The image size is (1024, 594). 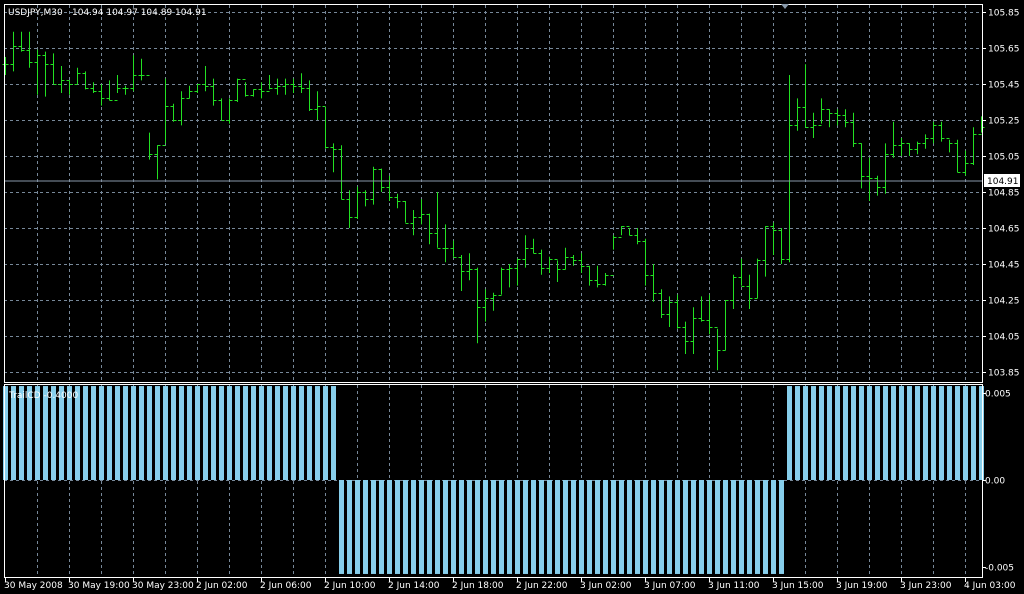 I want to click on time-tick-label: 30 May 2008, so click(x=33, y=586).